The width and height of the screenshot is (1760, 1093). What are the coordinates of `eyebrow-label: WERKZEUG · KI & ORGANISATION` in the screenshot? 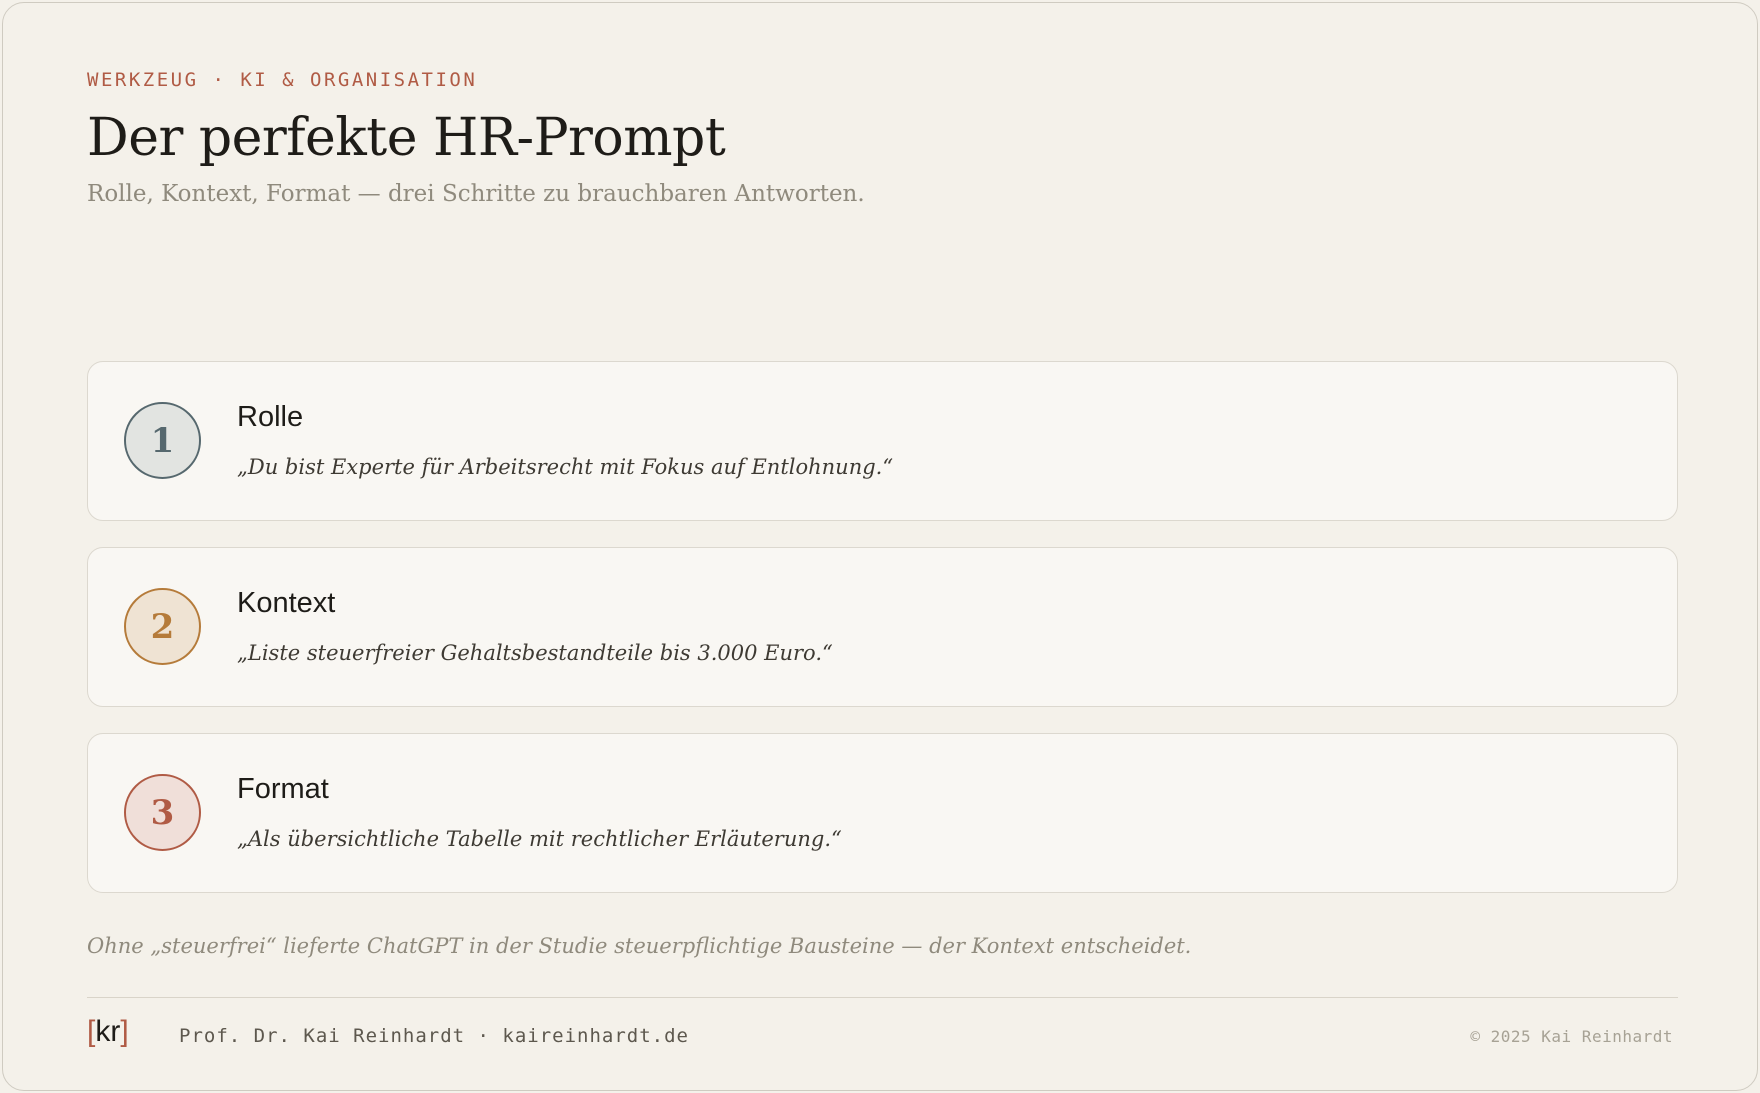 It's located at (282, 80).